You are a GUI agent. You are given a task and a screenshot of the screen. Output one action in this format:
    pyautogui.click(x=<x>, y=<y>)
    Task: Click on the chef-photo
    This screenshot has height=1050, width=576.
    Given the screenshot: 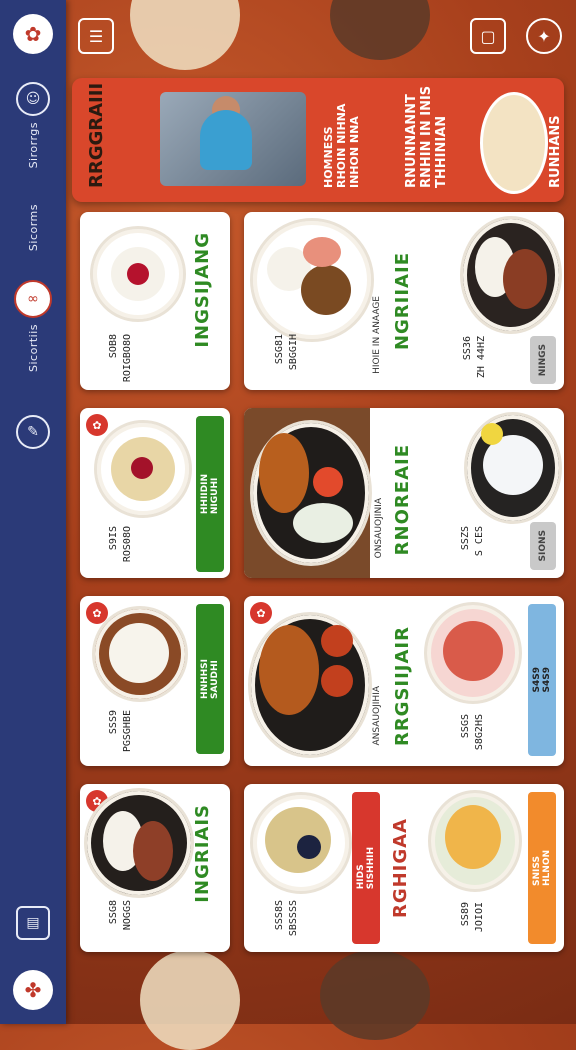 What is the action you would take?
    pyautogui.click(x=233, y=139)
    